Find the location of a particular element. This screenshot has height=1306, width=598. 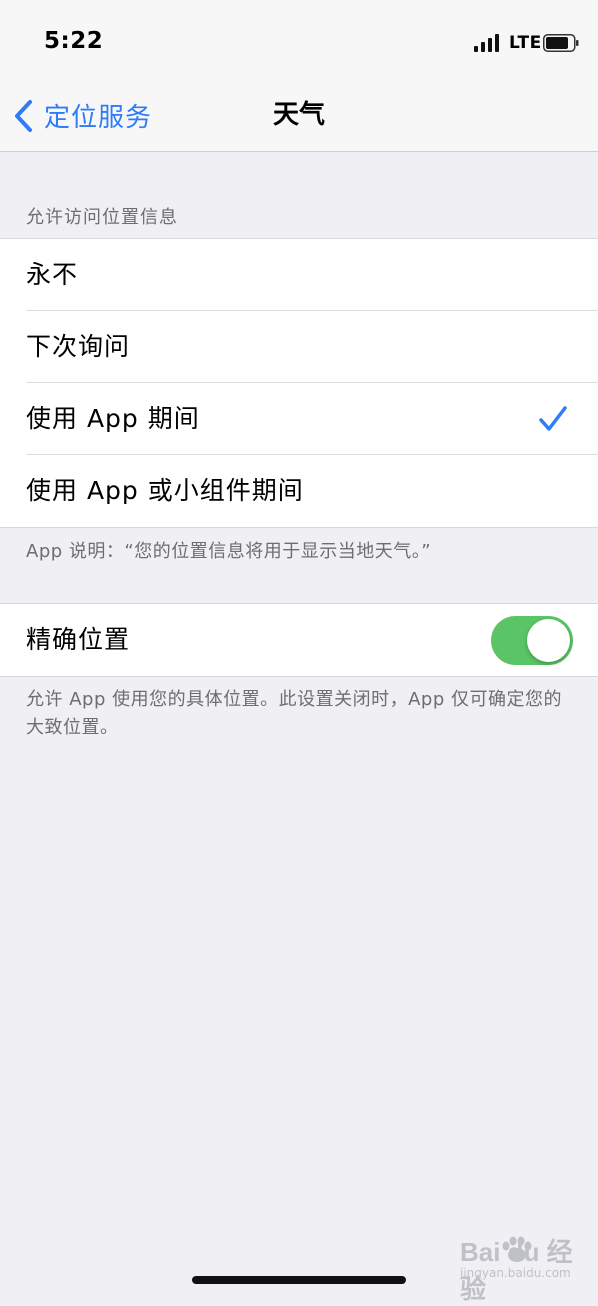

precise-location-row: 精确位置 is located at coordinates (299, 640).